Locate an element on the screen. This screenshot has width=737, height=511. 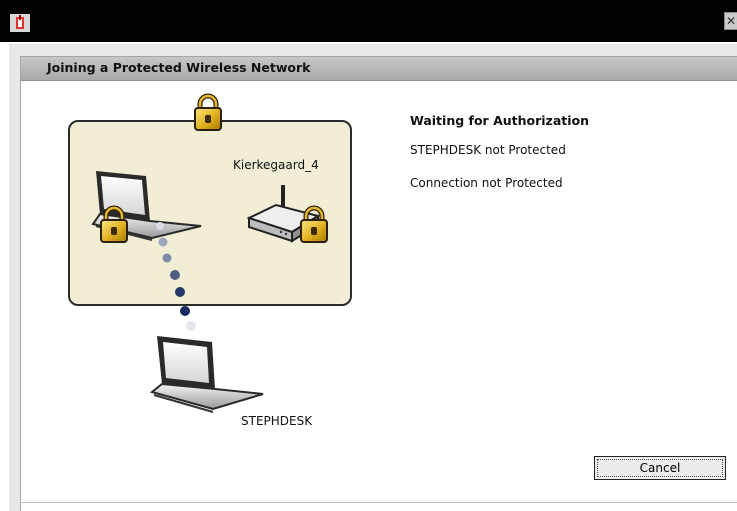
network-padlock-icon is located at coordinates (208, 113).